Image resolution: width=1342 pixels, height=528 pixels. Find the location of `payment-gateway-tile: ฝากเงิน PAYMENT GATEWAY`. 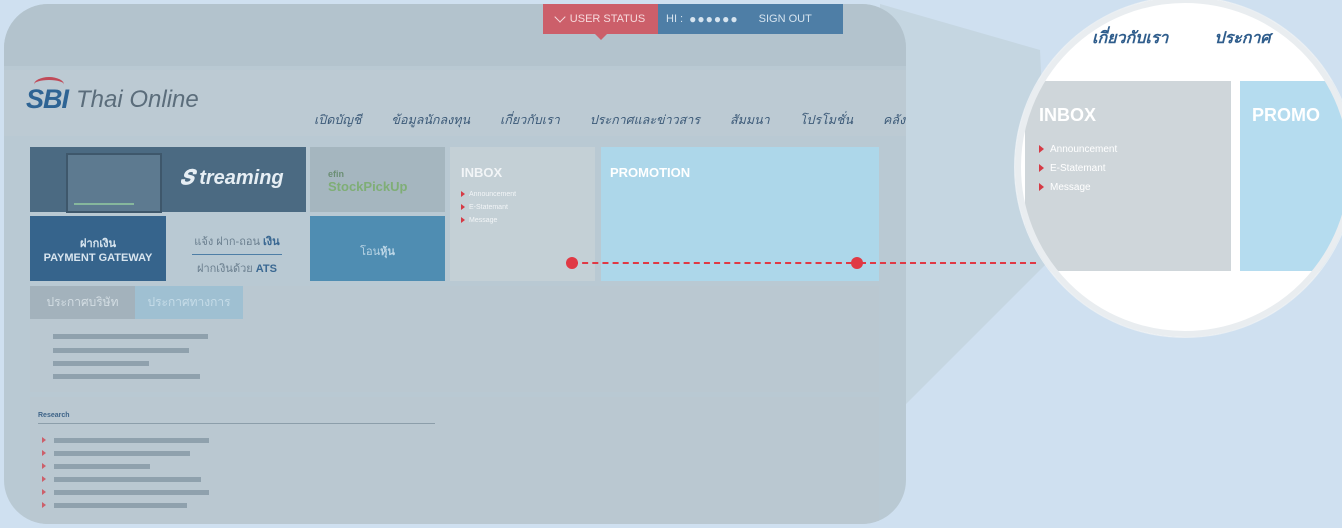

payment-gateway-tile: ฝากเงิน PAYMENT GATEWAY is located at coordinates (98, 248).